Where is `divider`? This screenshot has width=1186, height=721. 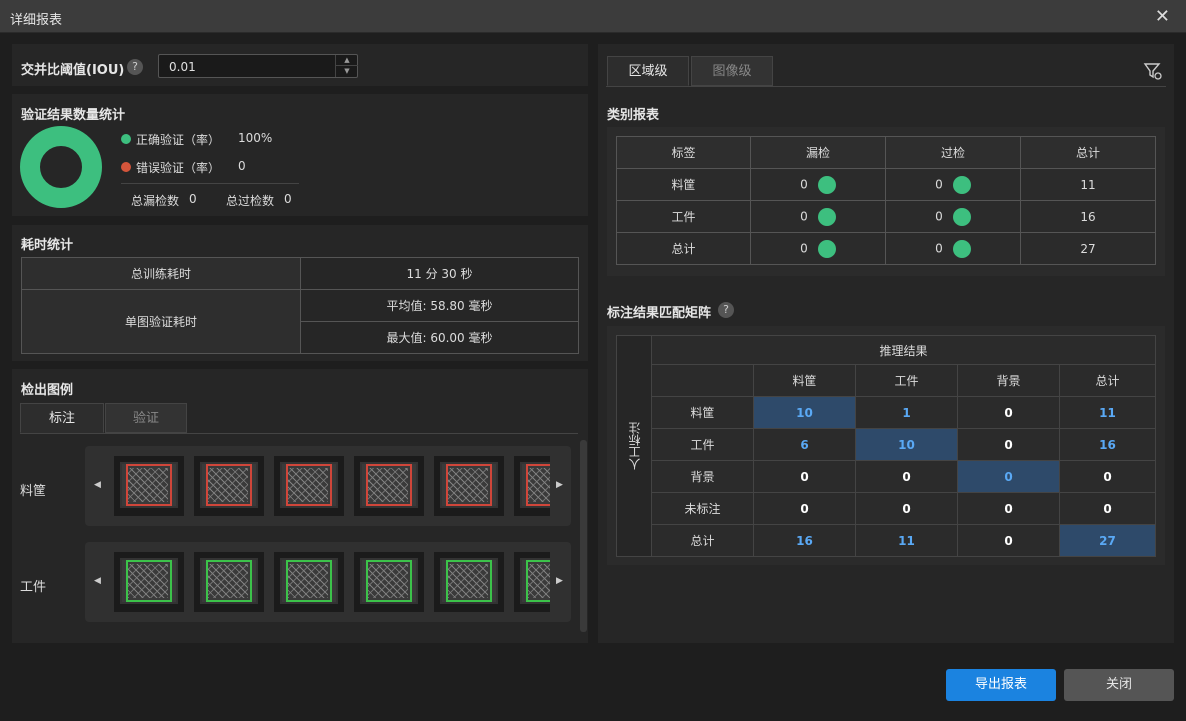 divider is located at coordinates (210, 183).